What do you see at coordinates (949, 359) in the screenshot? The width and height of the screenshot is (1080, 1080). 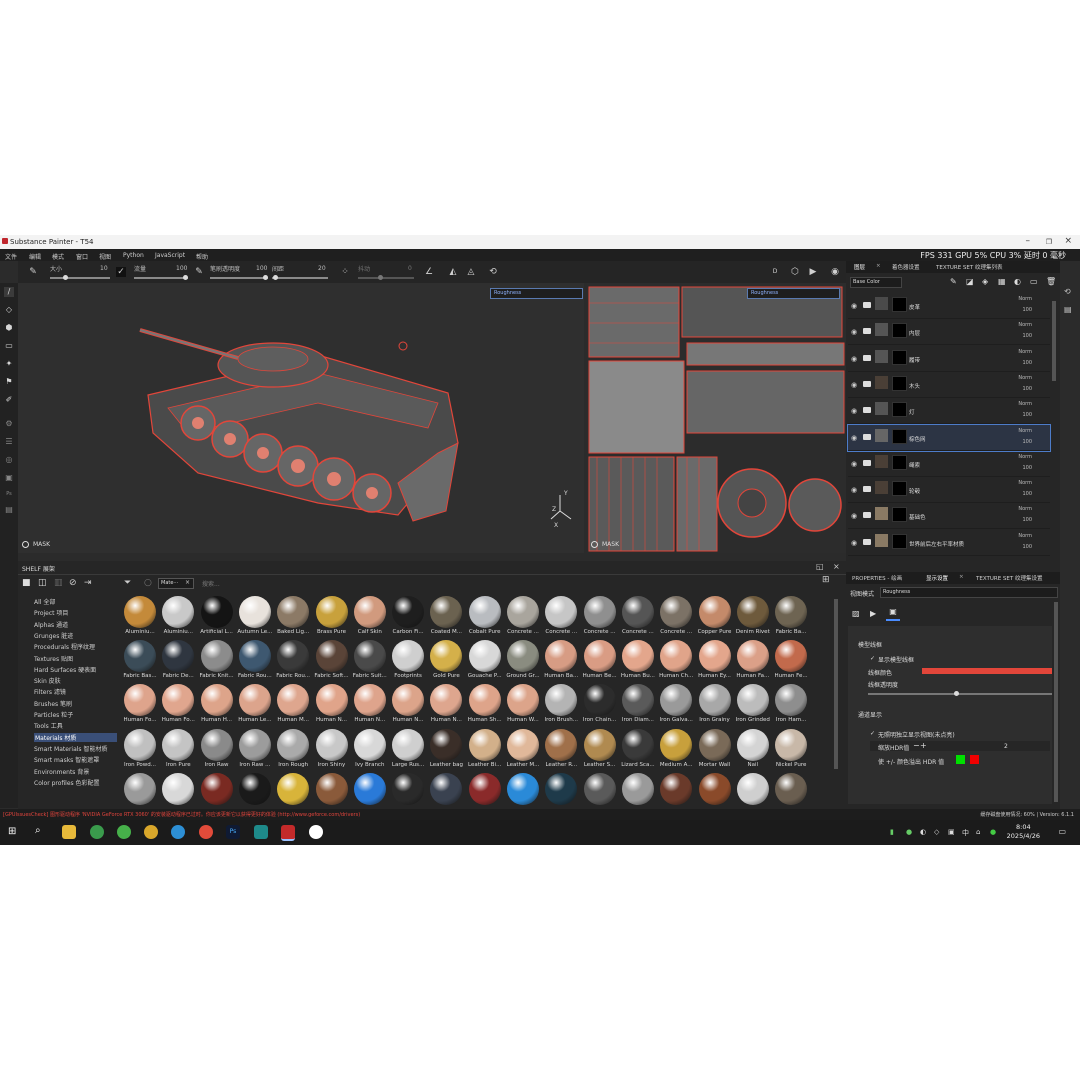 I see `layer-row: ◉ 履带 Norm 100` at bounding box center [949, 359].